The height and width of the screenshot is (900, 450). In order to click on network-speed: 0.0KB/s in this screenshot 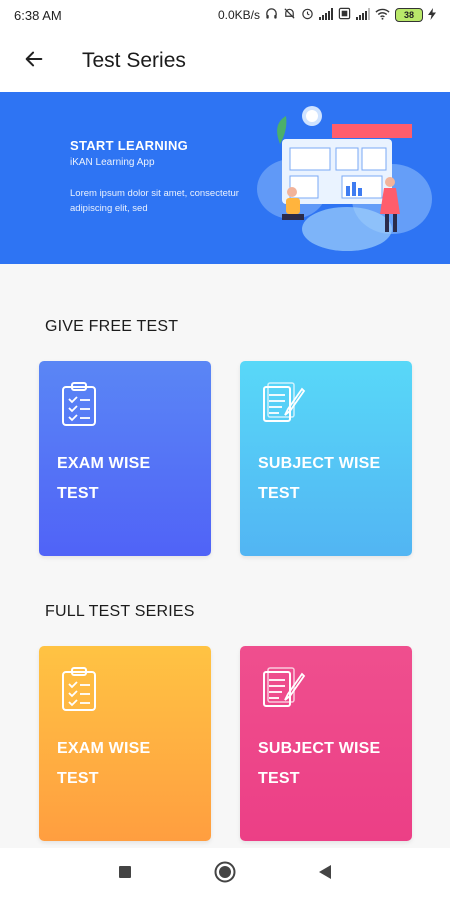, I will do `click(238, 15)`.